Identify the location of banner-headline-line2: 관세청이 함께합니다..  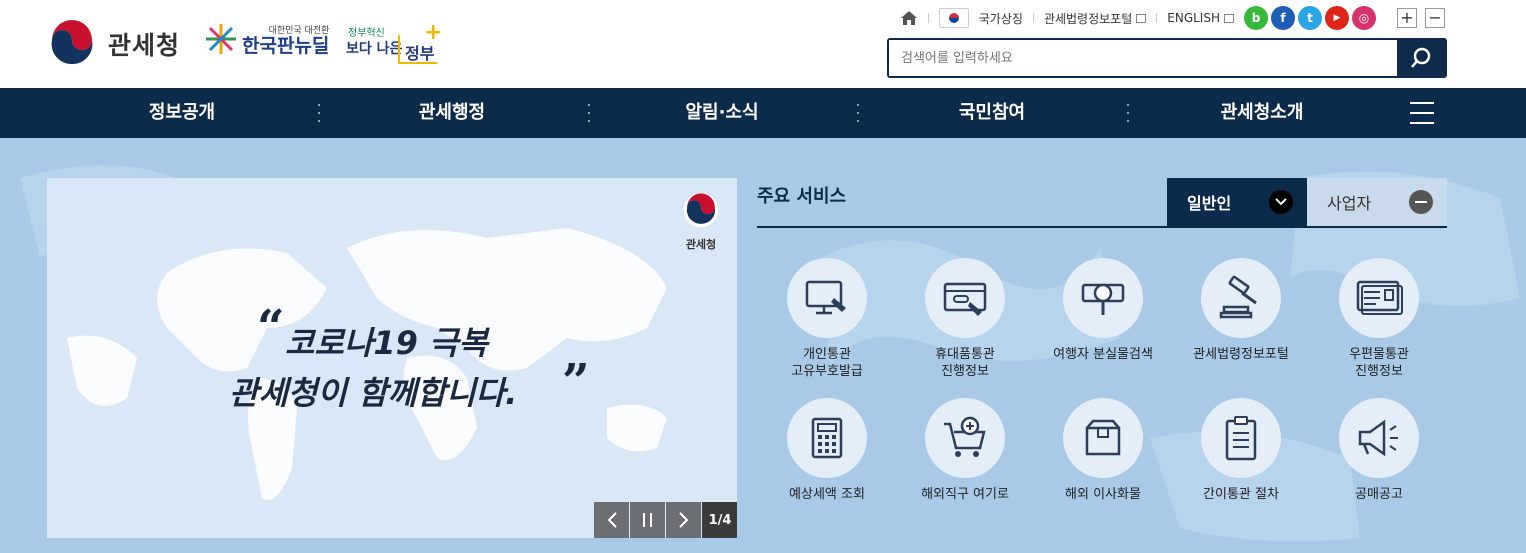
(373, 393).